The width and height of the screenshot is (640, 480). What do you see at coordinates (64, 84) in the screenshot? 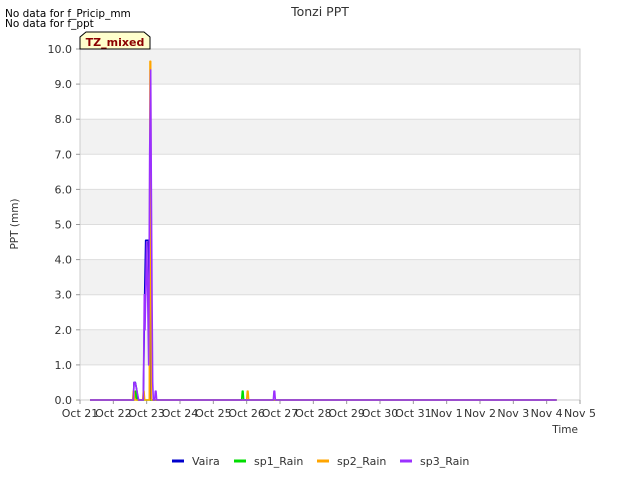
I see `y-tick-label: 9.0` at bounding box center [64, 84].